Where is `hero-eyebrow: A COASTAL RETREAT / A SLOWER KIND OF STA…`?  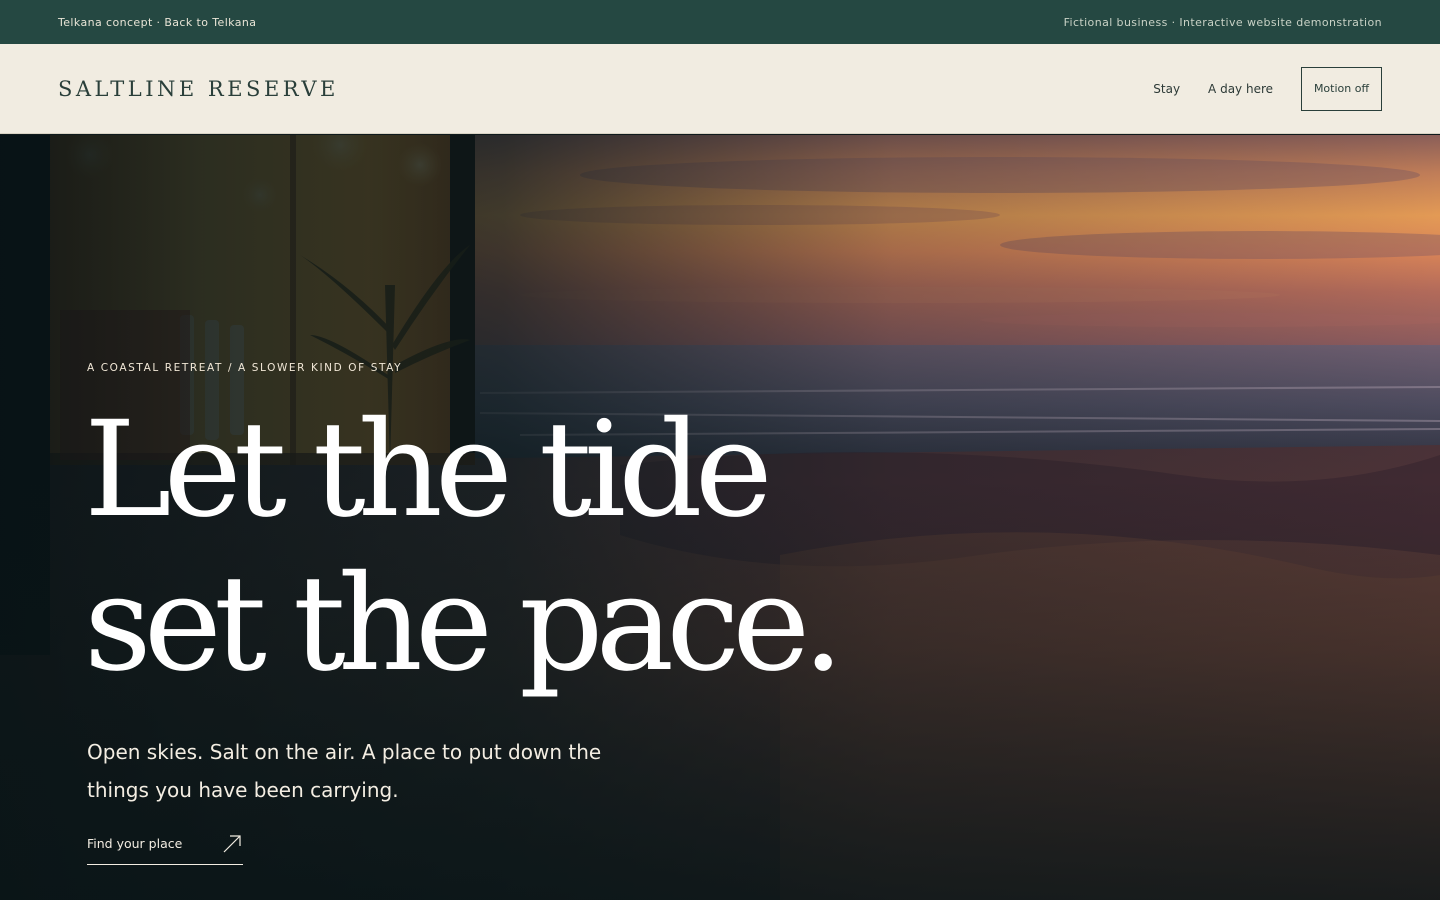
hero-eyebrow: A COASTAL RETREAT / A SLOWER KIND OF STA… is located at coordinates (245, 368).